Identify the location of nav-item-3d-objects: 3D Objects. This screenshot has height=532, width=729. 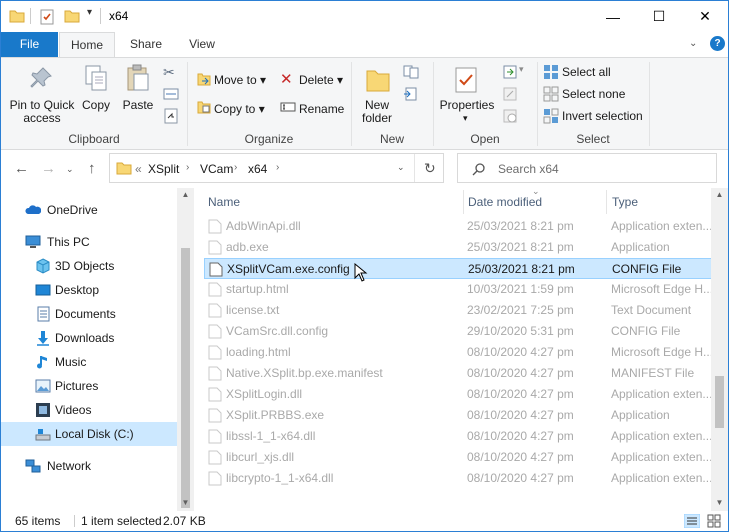
(96, 266).